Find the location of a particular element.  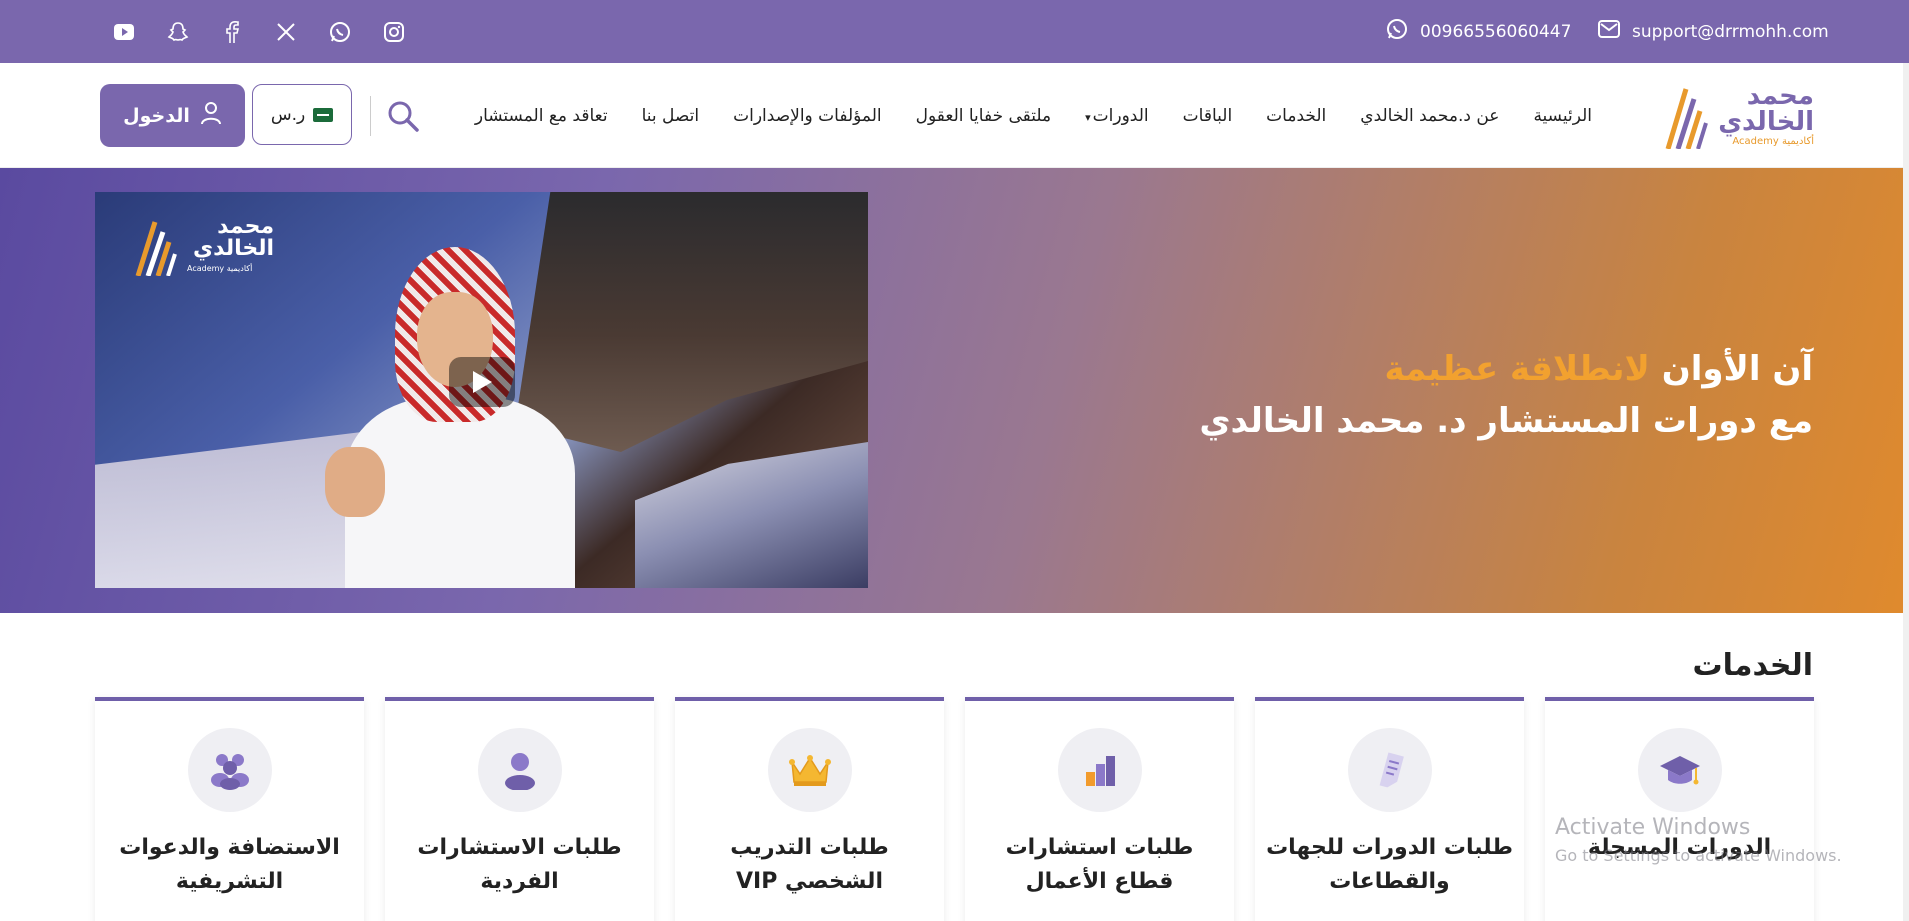

person-icon is located at coordinates (519, 770).